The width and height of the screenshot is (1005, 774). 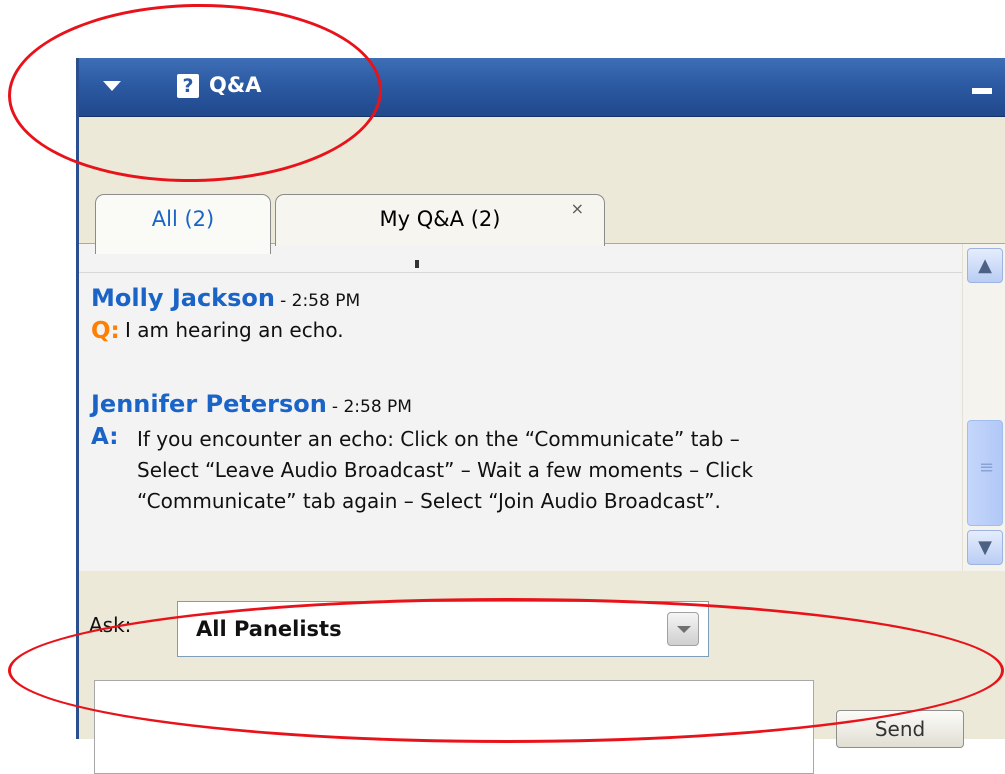 What do you see at coordinates (577, 209) in the screenshot?
I see `close-icon: ×` at bounding box center [577, 209].